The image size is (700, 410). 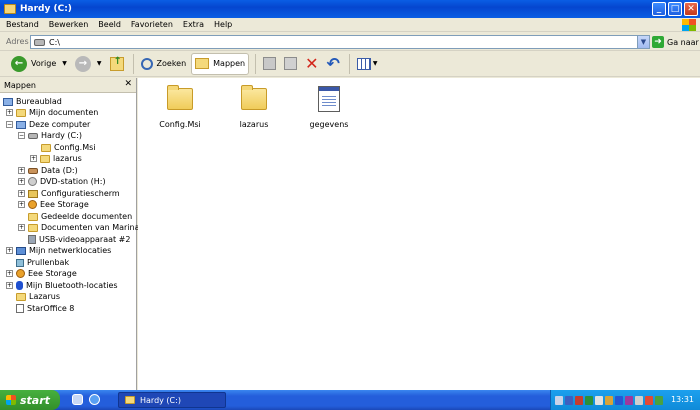 What do you see at coordinates (223, 24) in the screenshot?
I see `menu-help: Help` at bounding box center [223, 24].